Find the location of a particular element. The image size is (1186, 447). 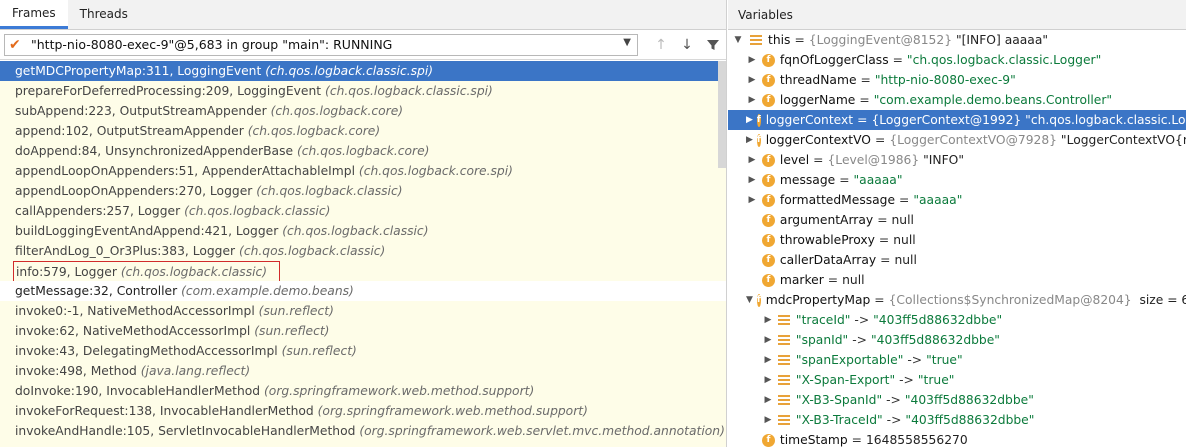

variable-row: ▶ f threadName = "http-nio-8080-exec-9" is located at coordinates (957, 80).